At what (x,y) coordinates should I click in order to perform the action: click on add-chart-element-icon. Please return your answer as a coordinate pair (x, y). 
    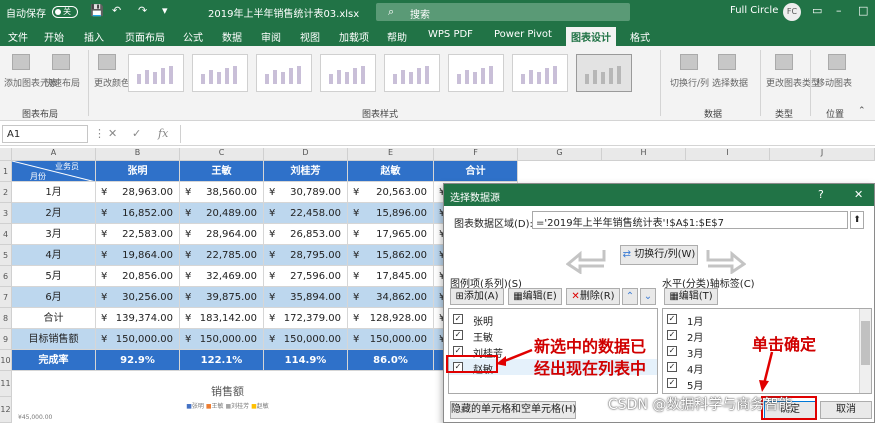
    Looking at the image, I should click on (21, 62).